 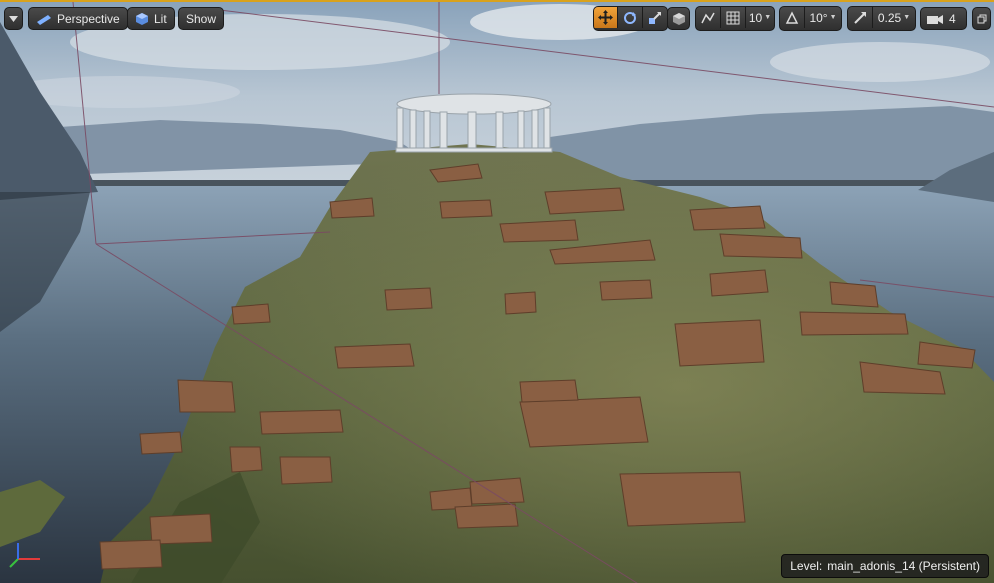 I want to click on grid-snap-toggle, so click(x=732, y=17).